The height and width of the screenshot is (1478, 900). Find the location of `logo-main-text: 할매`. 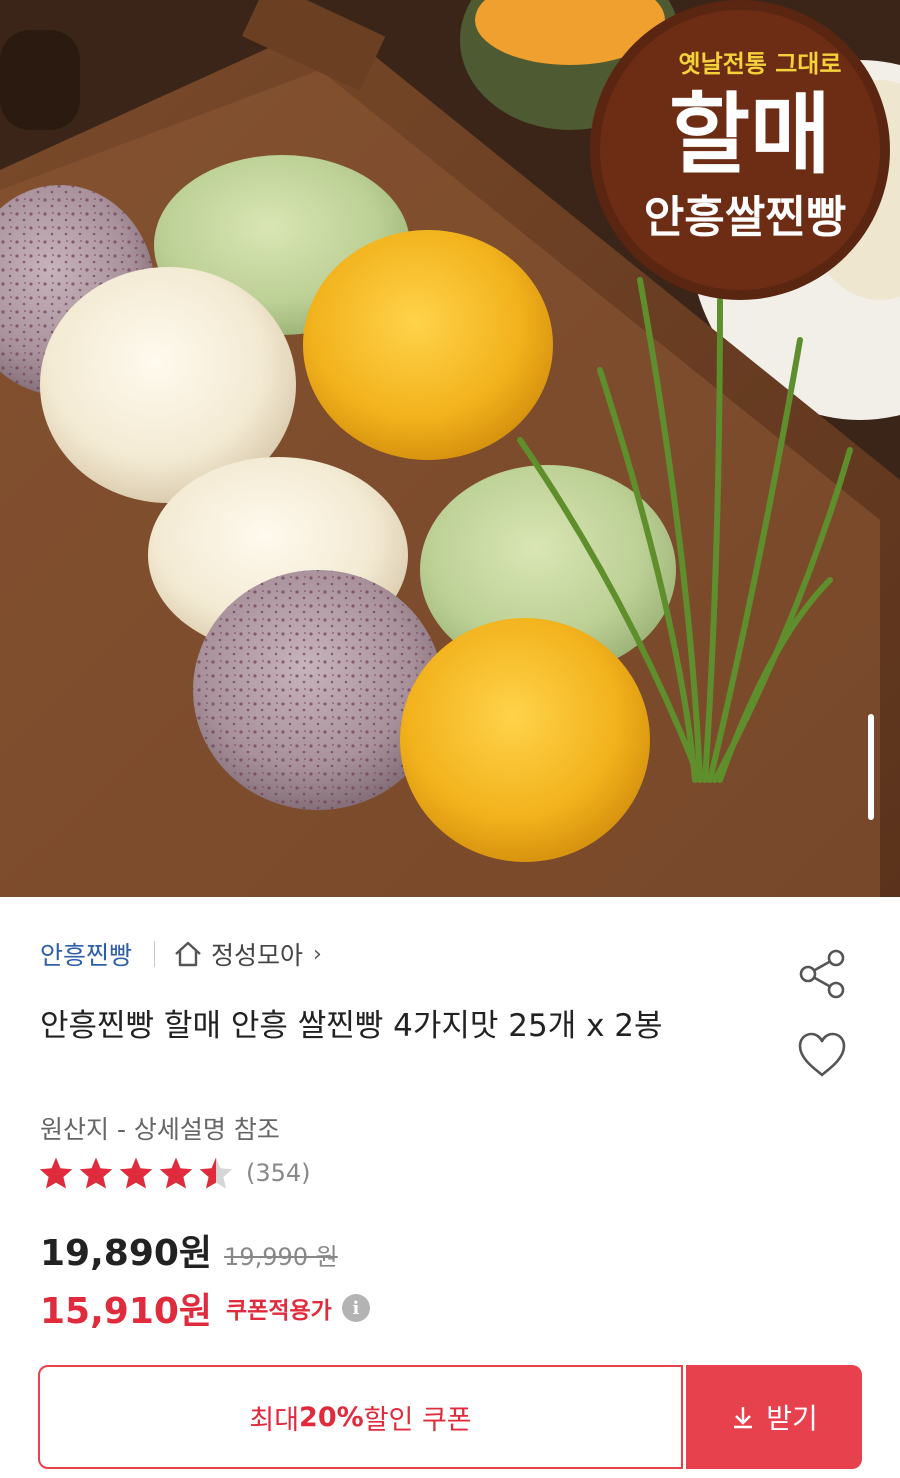

logo-main-text: 할매 is located at coordinates (750, 134).